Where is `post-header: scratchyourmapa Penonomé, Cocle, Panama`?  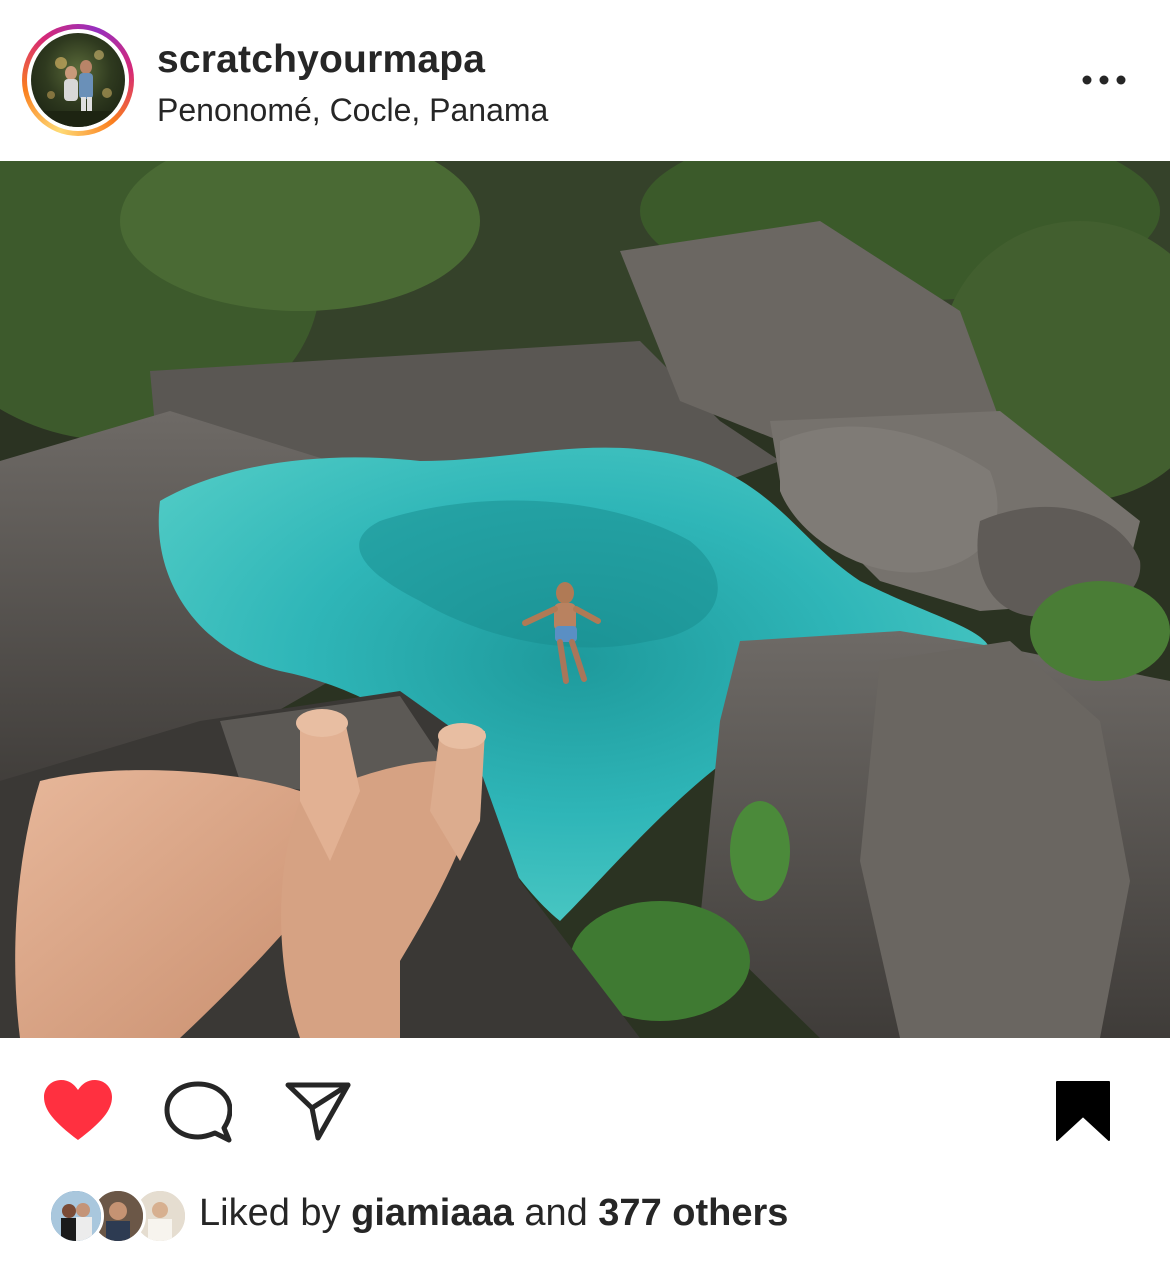 post-header: scratchyourmapa Penonomé, Cocle, Panama is located at coordinates (585, 80).